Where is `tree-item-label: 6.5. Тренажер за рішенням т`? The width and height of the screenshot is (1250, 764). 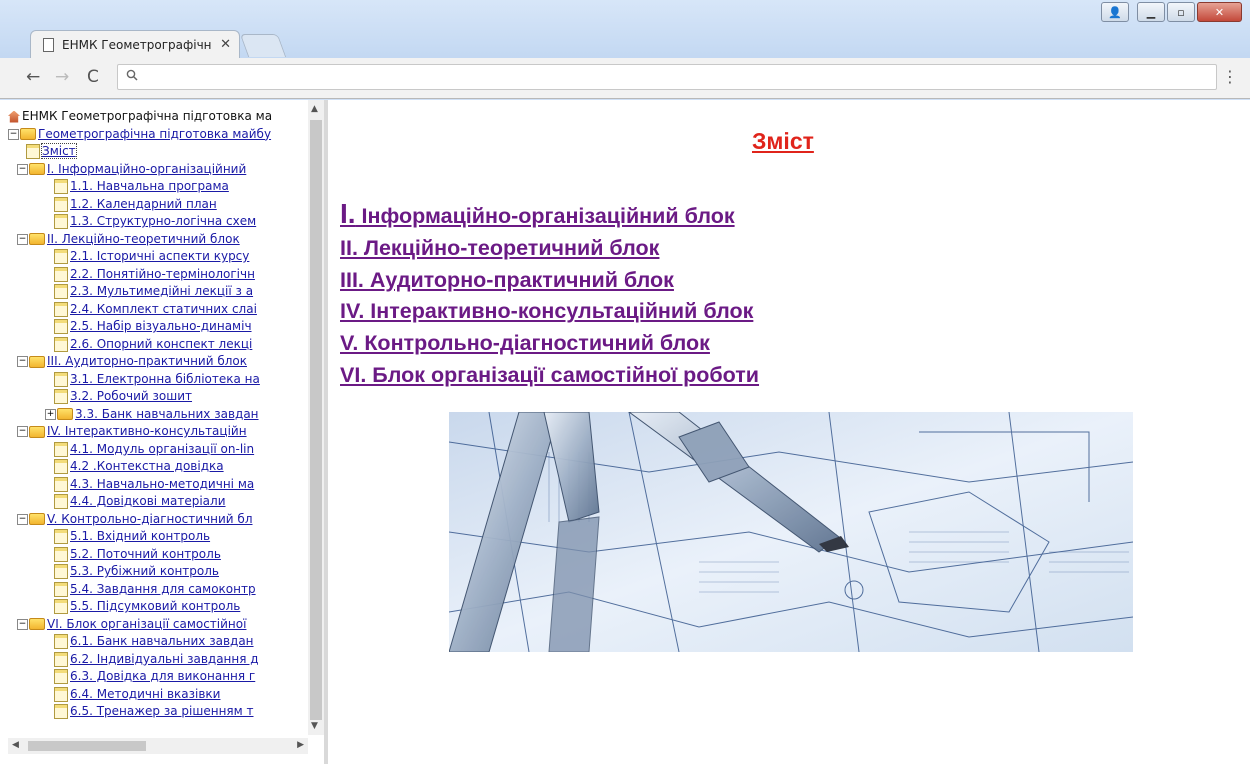 tree-item-label: 6.5. Тренажер за рішенням т is located at coordinates (162, 711).